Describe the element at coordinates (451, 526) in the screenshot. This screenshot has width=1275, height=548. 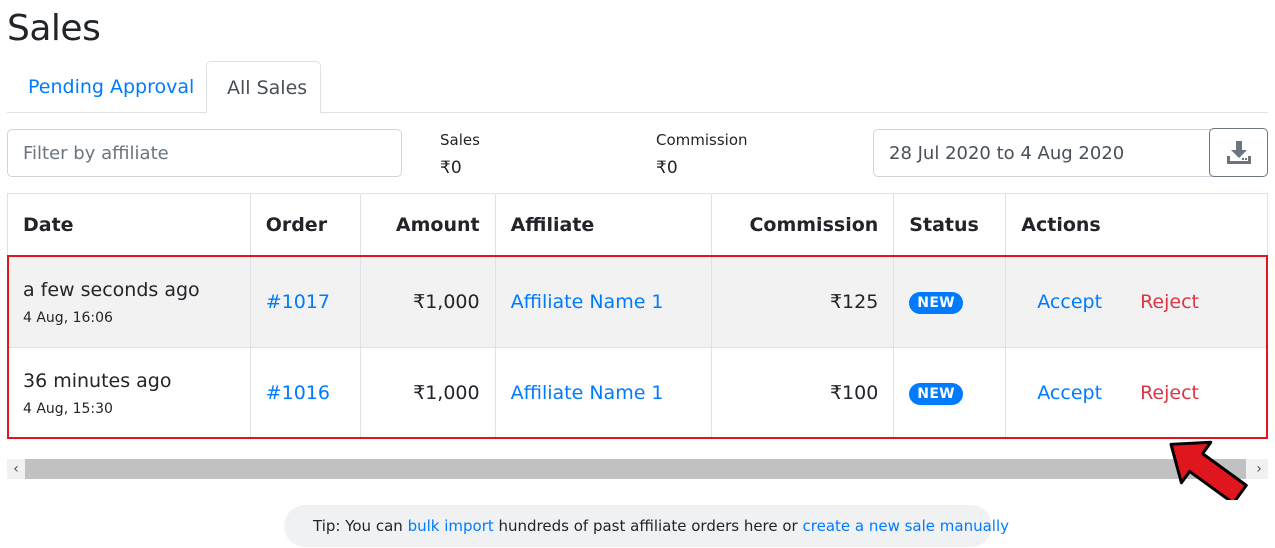
I see `bulk-import-link: bulk import` at that location.